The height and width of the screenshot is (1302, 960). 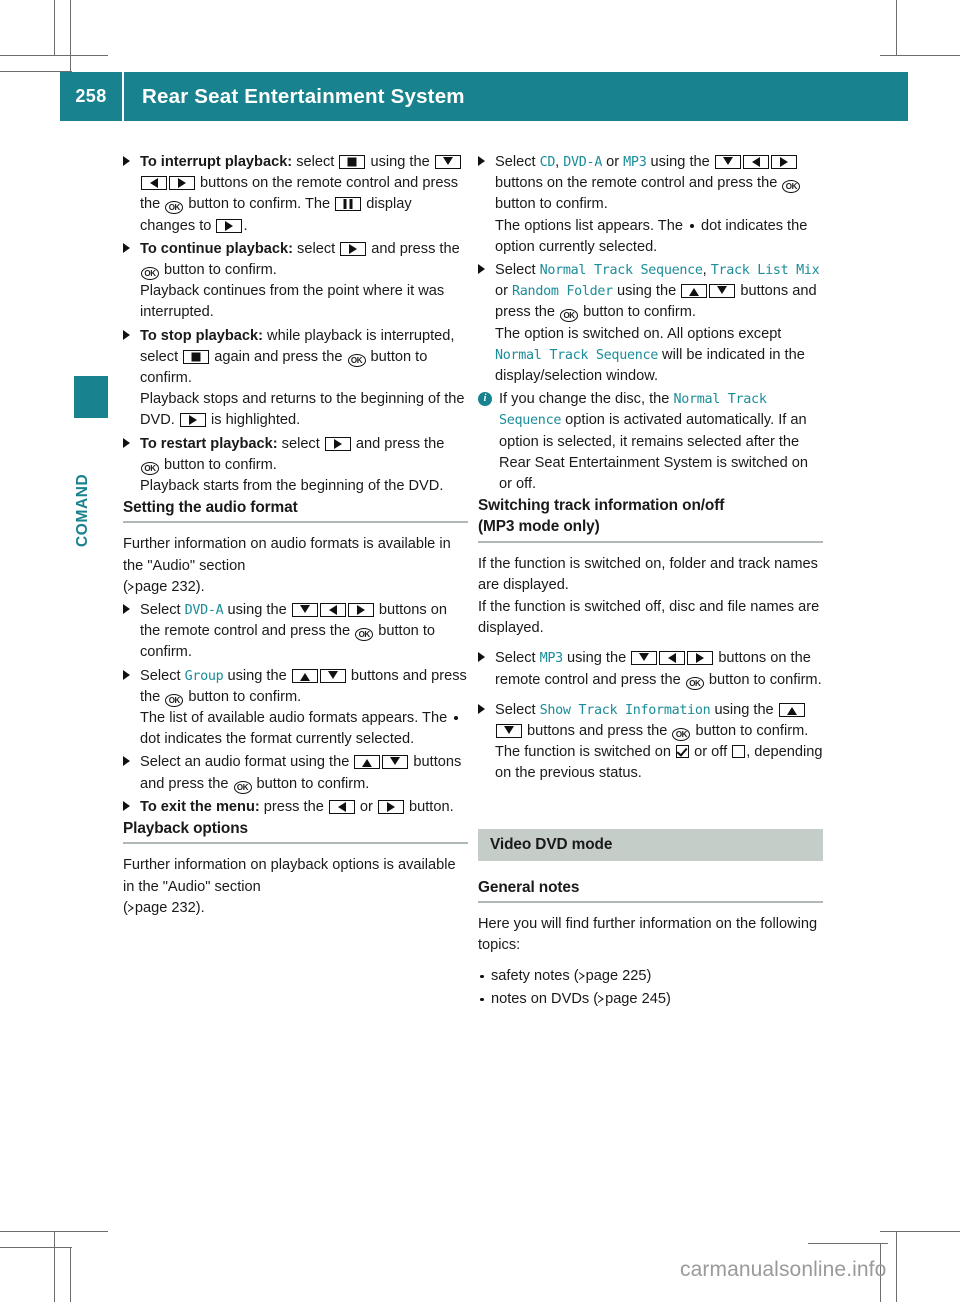 What do you see at coordinates (295, 807) in the screenshot?
I see `step-exit-menu: To exit the menu: press the or button.` at bounding box center [295, 807].